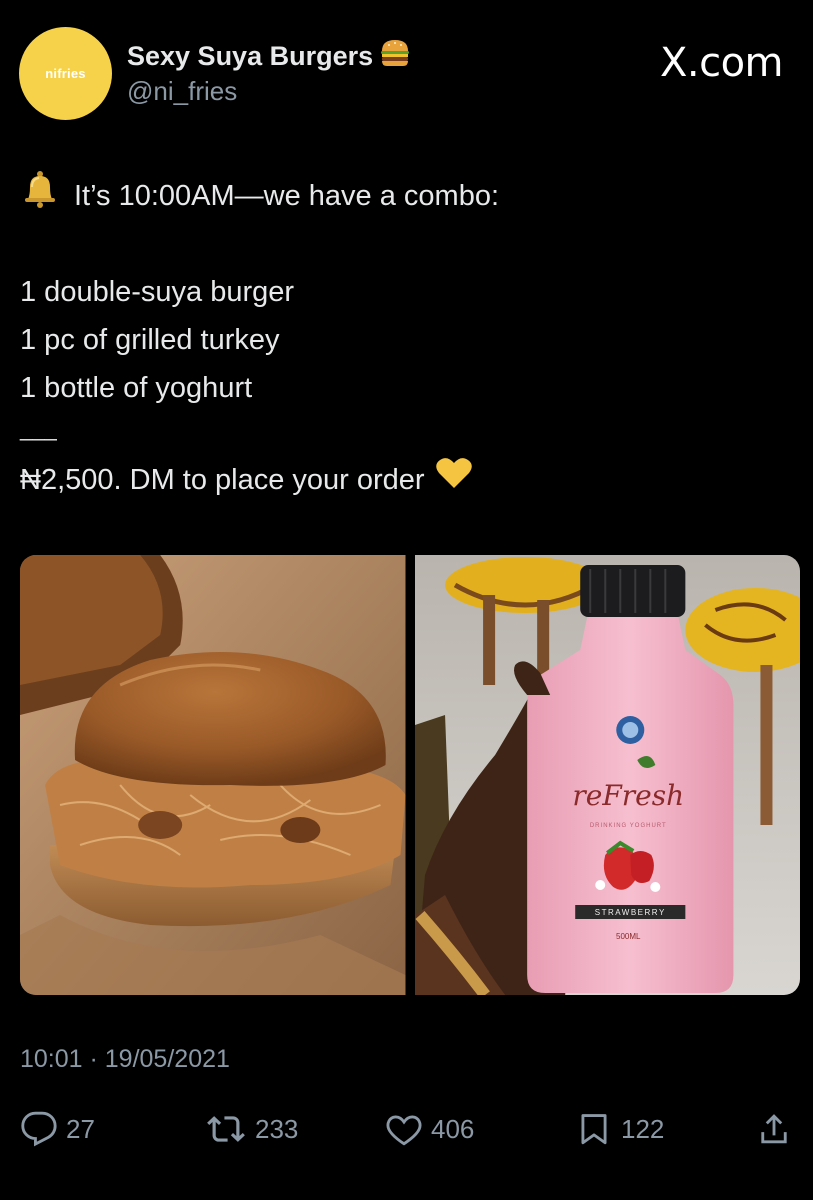 The width and height of the screenshot is (813, 1200). Describe the element at coordinates (80, 1128) in the screenshot. I see `reply-count: 27` at that location.